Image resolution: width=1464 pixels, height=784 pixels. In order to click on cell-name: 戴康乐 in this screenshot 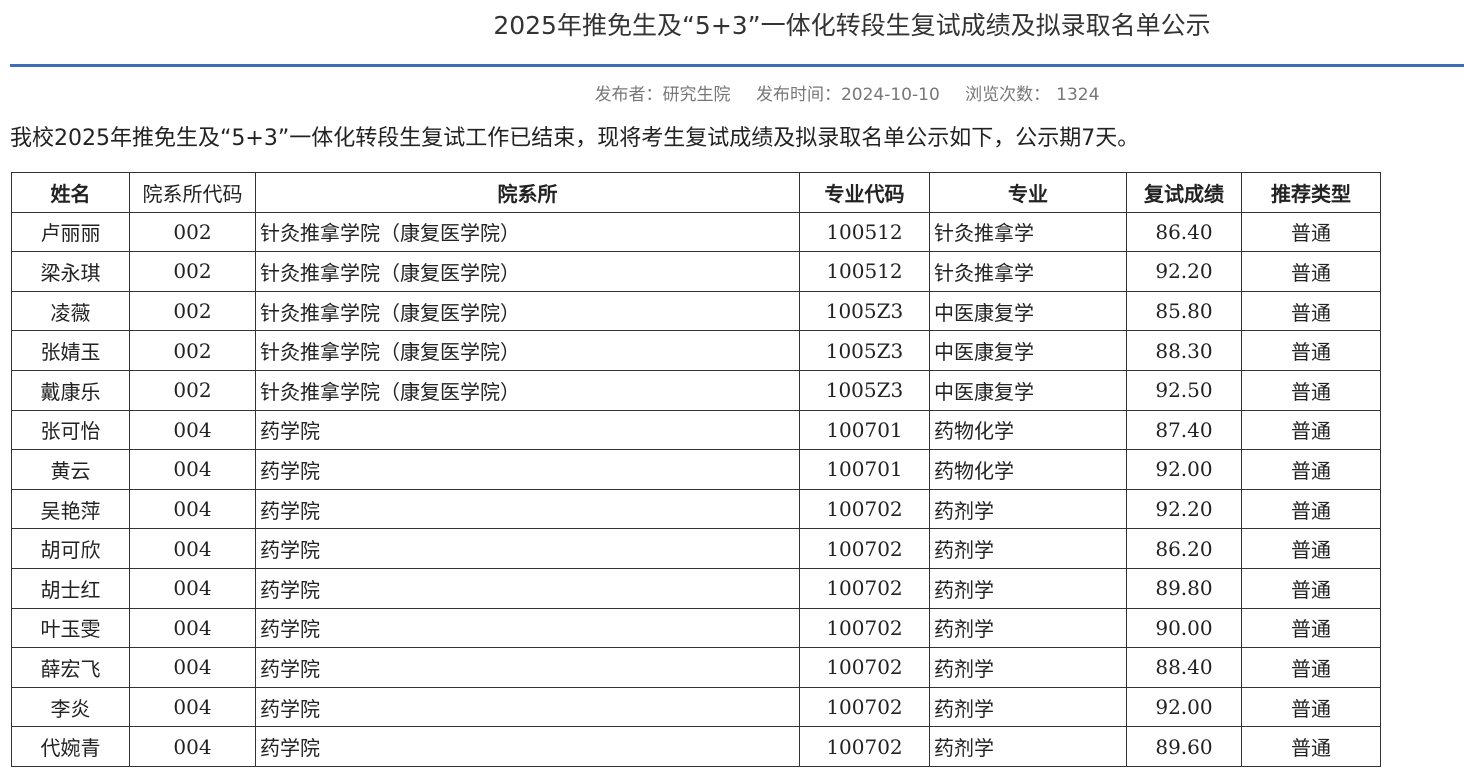, I will do `click(70, 390)`.